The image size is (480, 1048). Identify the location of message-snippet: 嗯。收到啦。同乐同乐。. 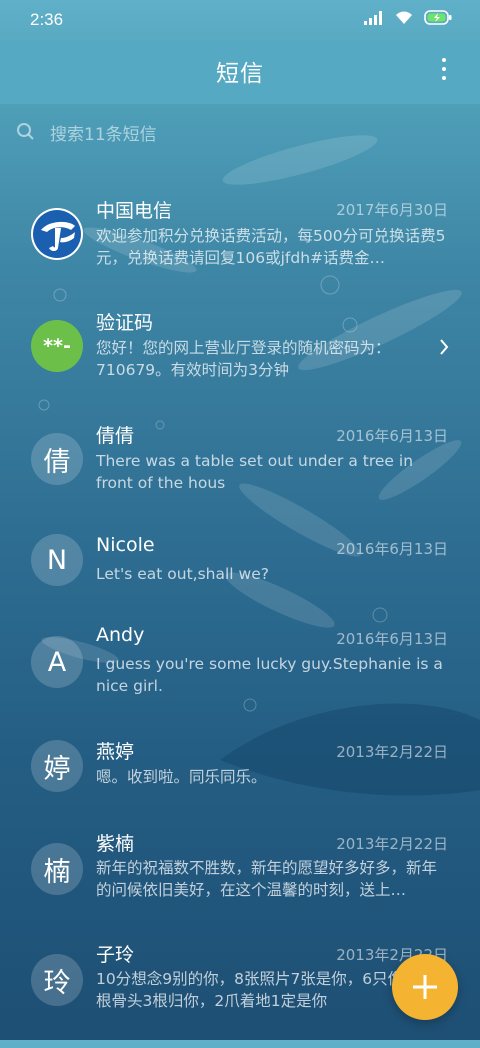
(181, 777).